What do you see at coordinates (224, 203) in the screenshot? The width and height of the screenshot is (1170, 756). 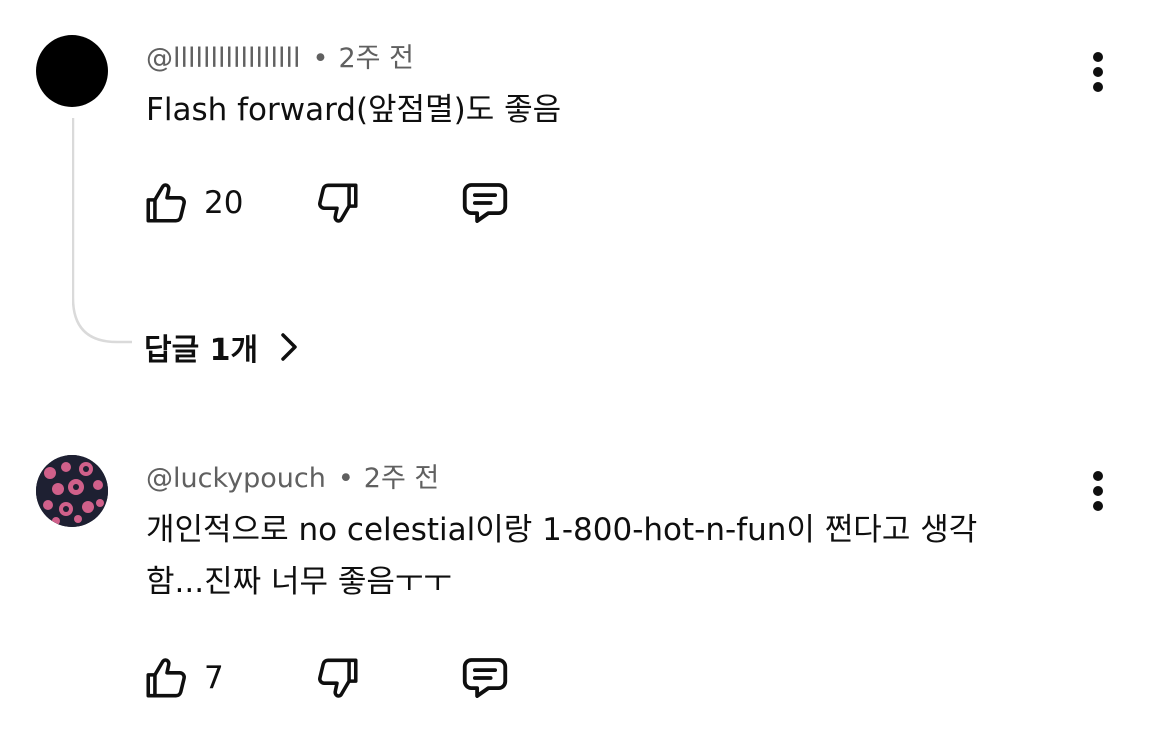 I see `like-count: 20` at bounding box center [224, 203].